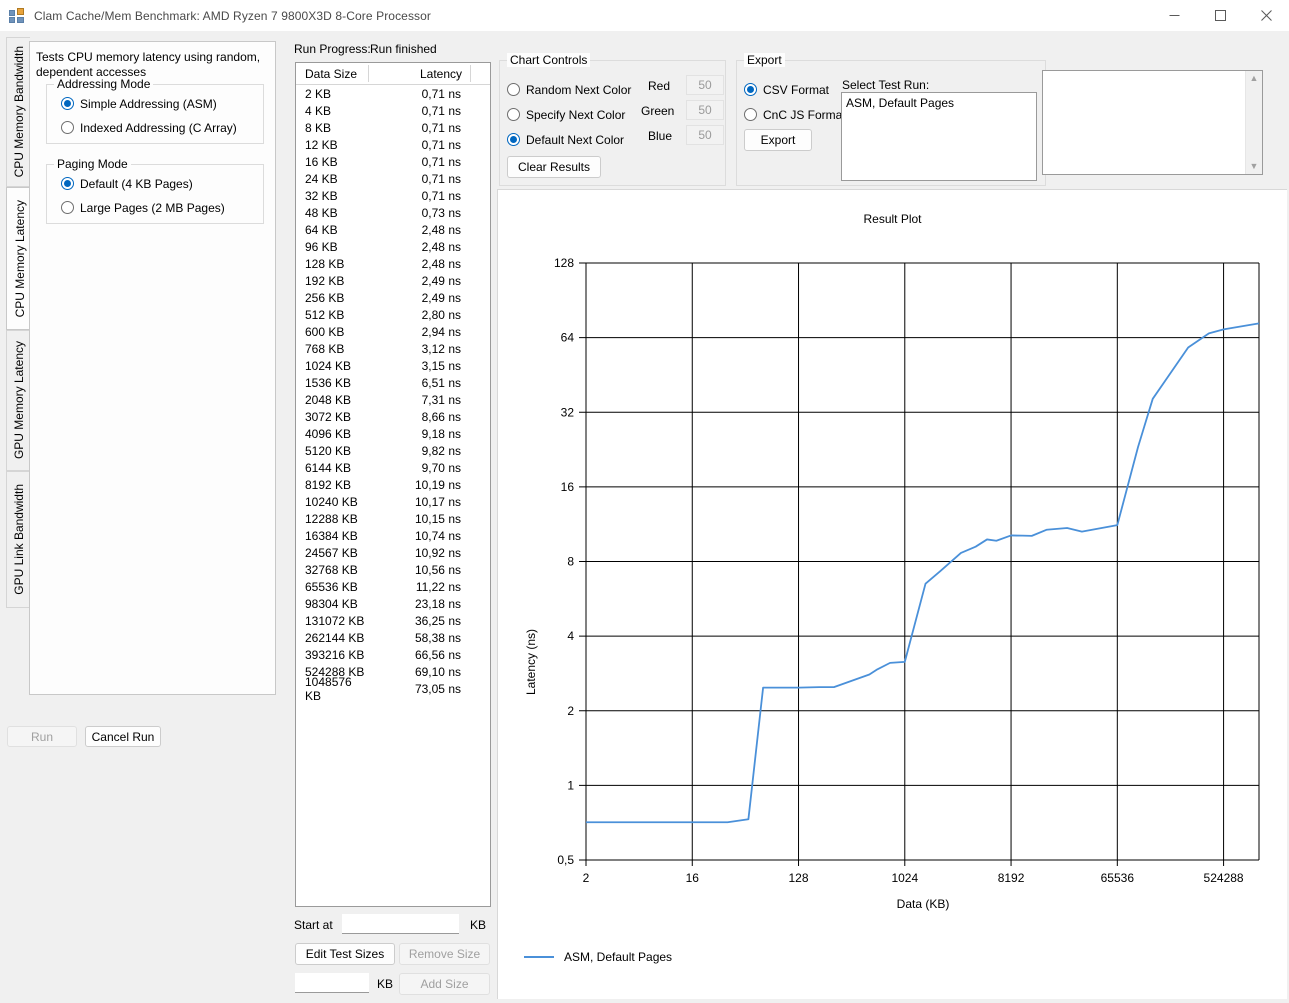  I want to click on list-item: ASM, Default Pages, so click(939, 103).